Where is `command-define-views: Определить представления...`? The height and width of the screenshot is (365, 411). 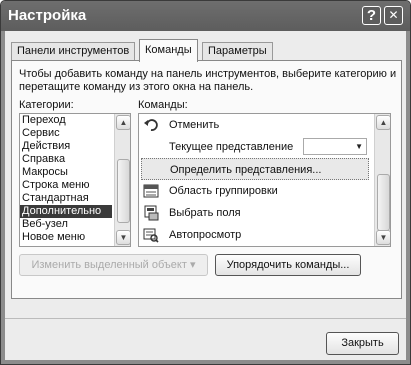
command-define-views: Определить представления... is located at coordinates (255, 169).